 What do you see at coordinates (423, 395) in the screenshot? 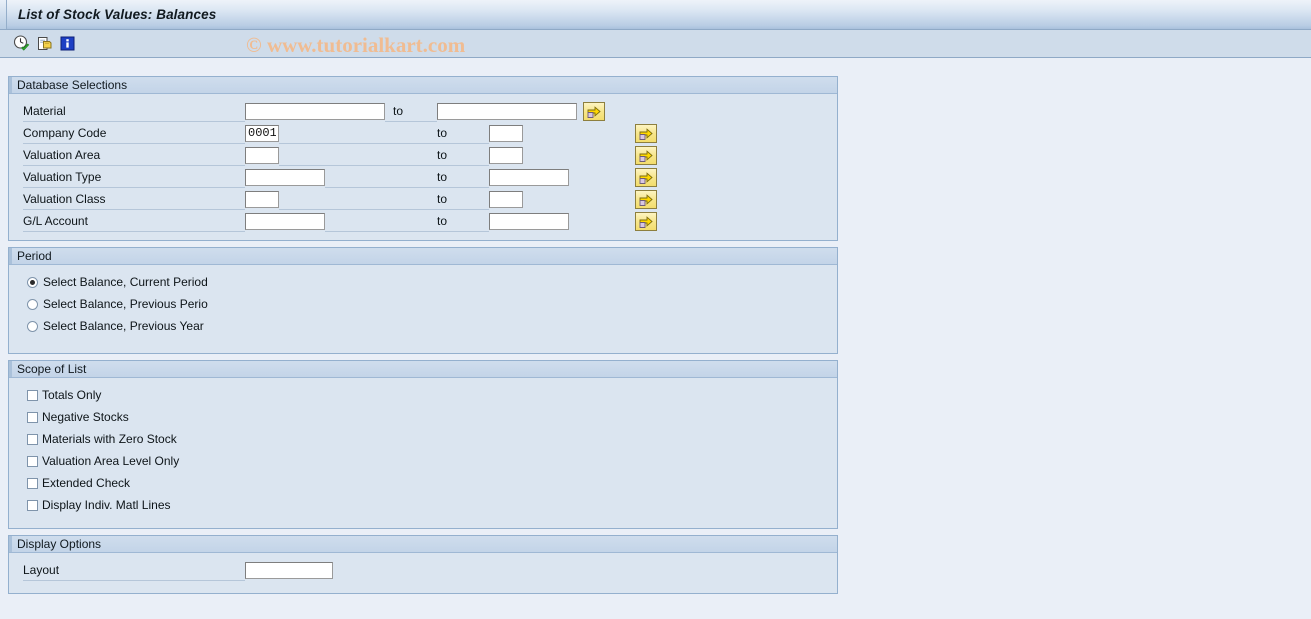
I see `checkbox-row-totals-only: Totals Only` at bounding box center [423, 395].